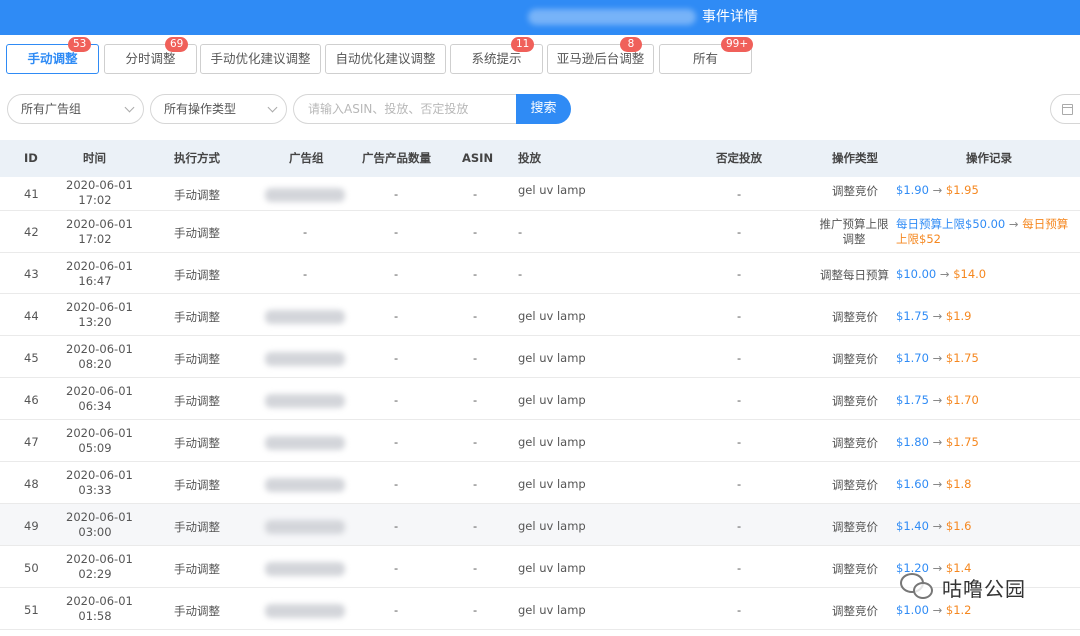 The height and width of the screenshot is (636, 1080). What do you see at coordinates (958, 316) in the screenshot?
I see `new-value: $1.9` at bounding box center [958, 316].